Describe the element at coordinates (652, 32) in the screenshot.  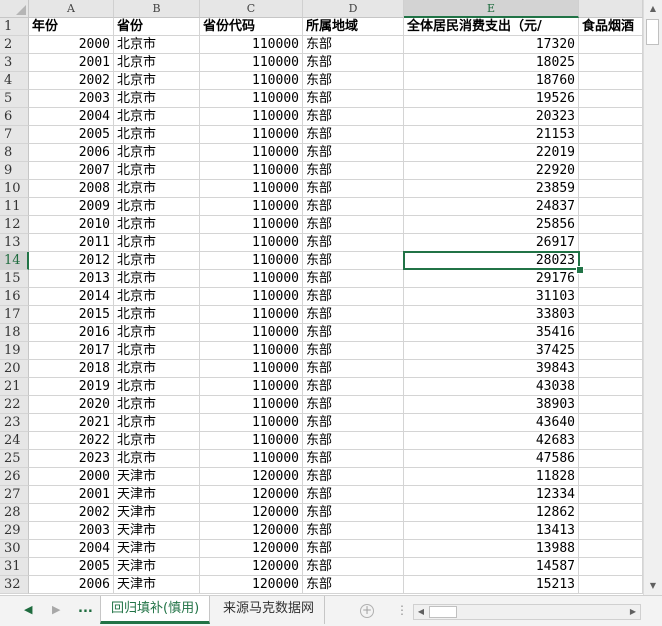
I see `vertical-scroll-thumb` at that location.